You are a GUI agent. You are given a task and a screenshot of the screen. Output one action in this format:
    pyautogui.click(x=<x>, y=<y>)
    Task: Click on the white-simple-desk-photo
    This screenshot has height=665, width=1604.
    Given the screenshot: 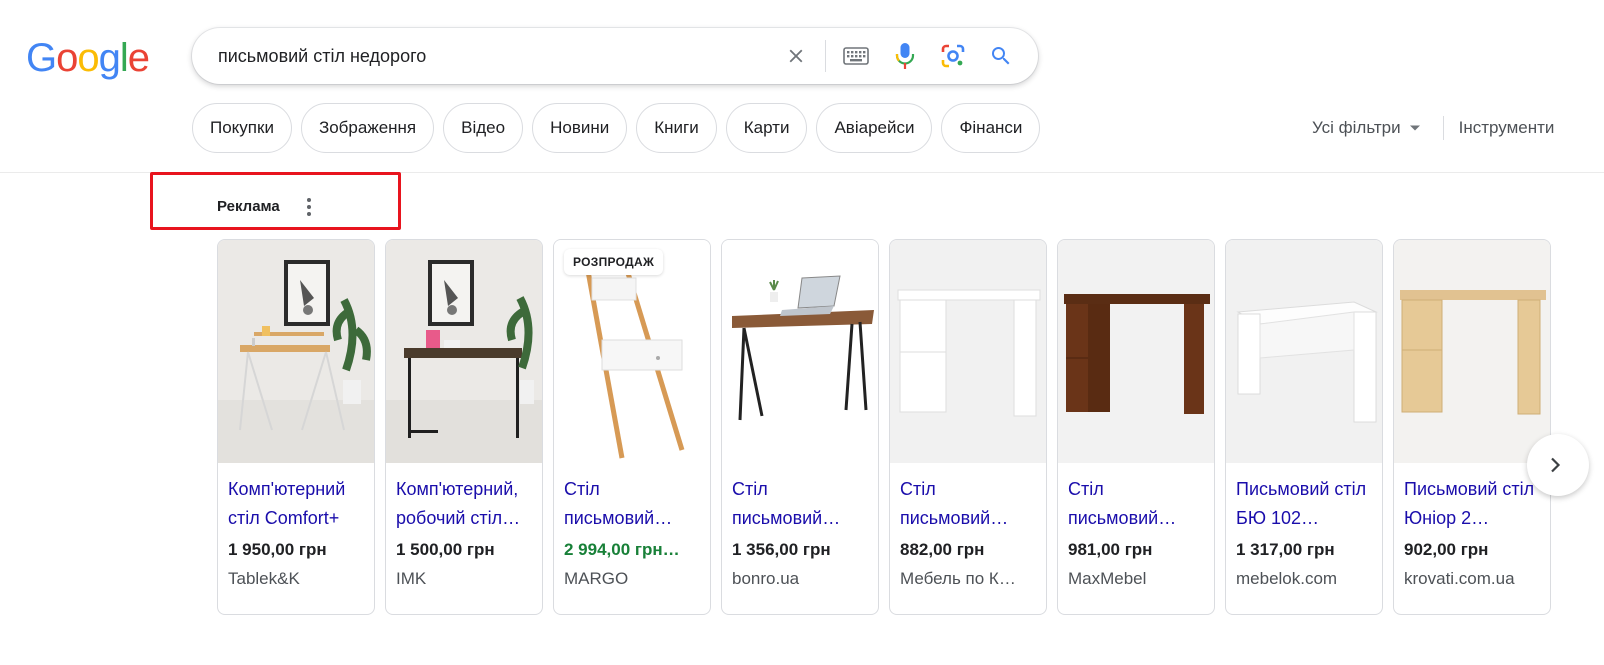 What is the action you would take?
    pyautogui.click(x=1304, y=351)
    